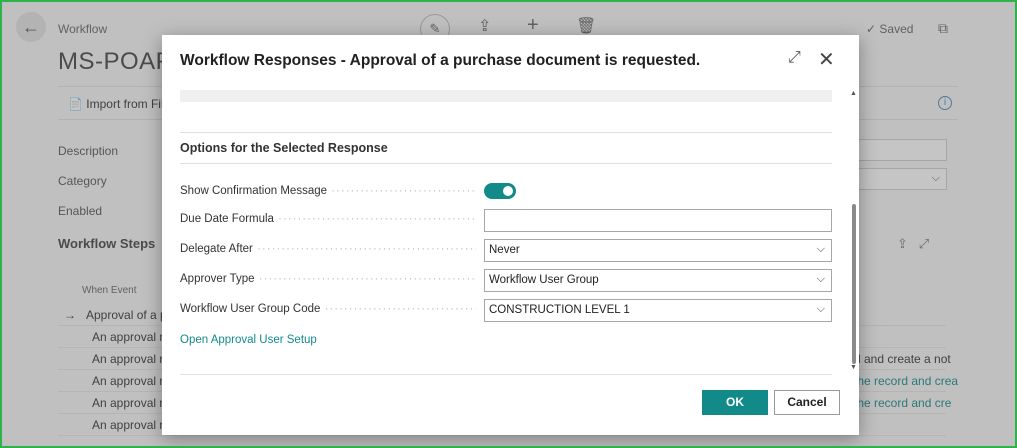 This screenshot has height=448, width=1017. Describe the element at coordinates (853, 93) in the screenshot. I see `scroll-up-icon: ▲` at that location.